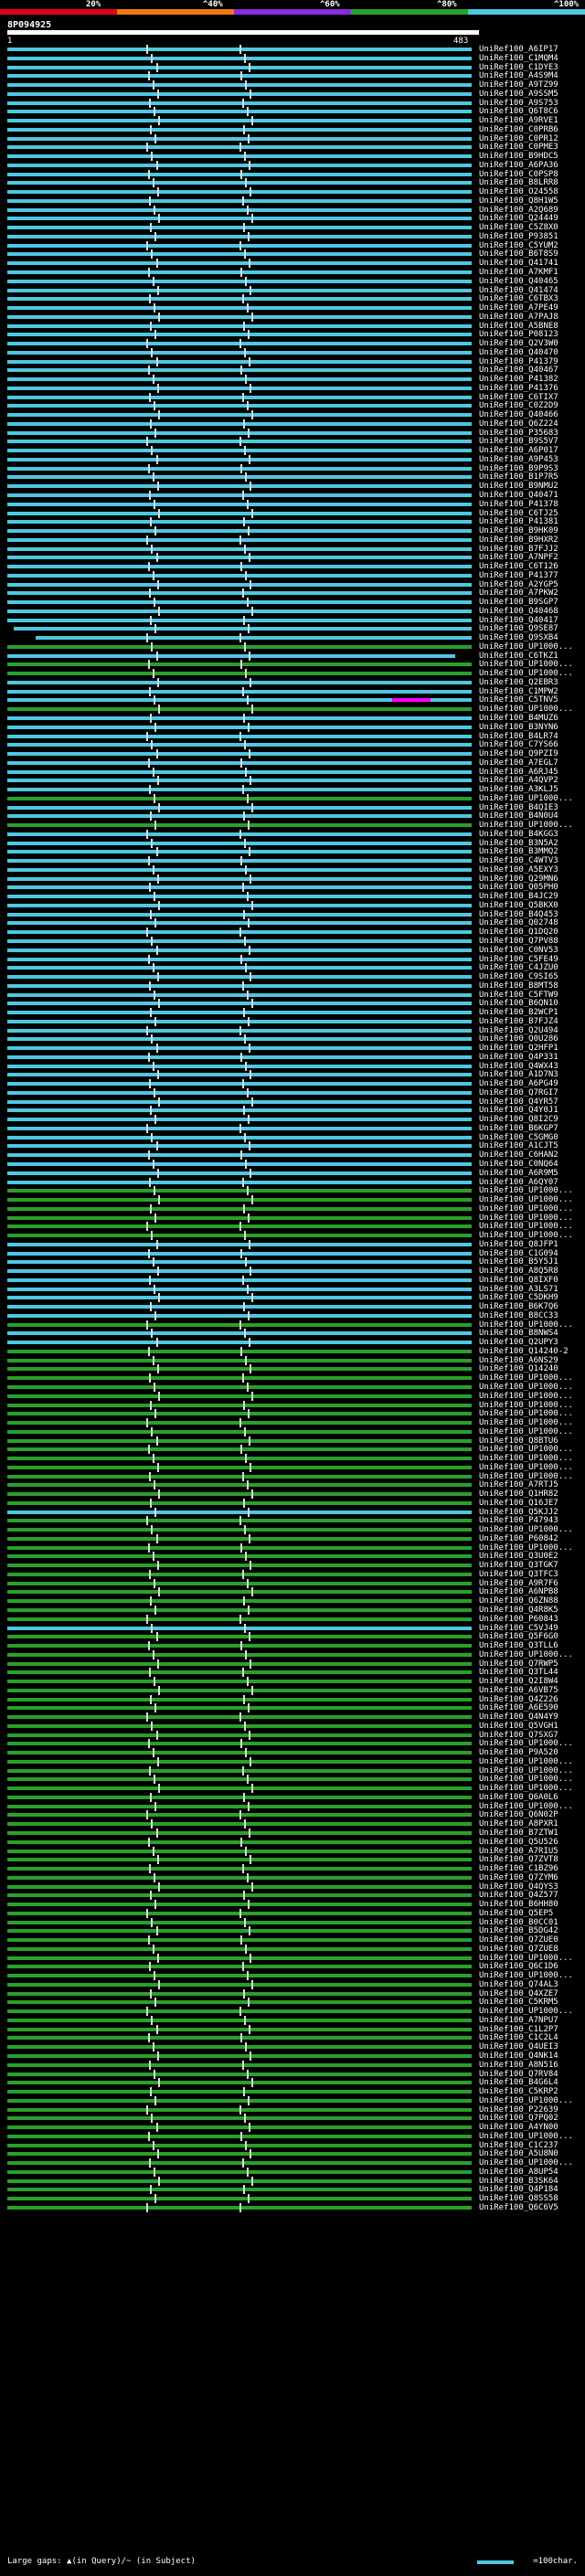  I want to click on scale-bar-label: =100char., so click(556, 2561).